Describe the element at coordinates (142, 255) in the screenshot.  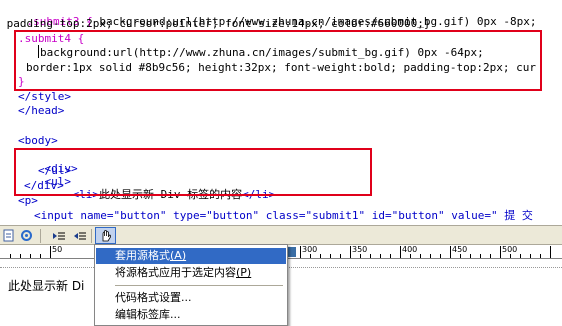
I see `menu-item-label: 套用源格式` at that location.